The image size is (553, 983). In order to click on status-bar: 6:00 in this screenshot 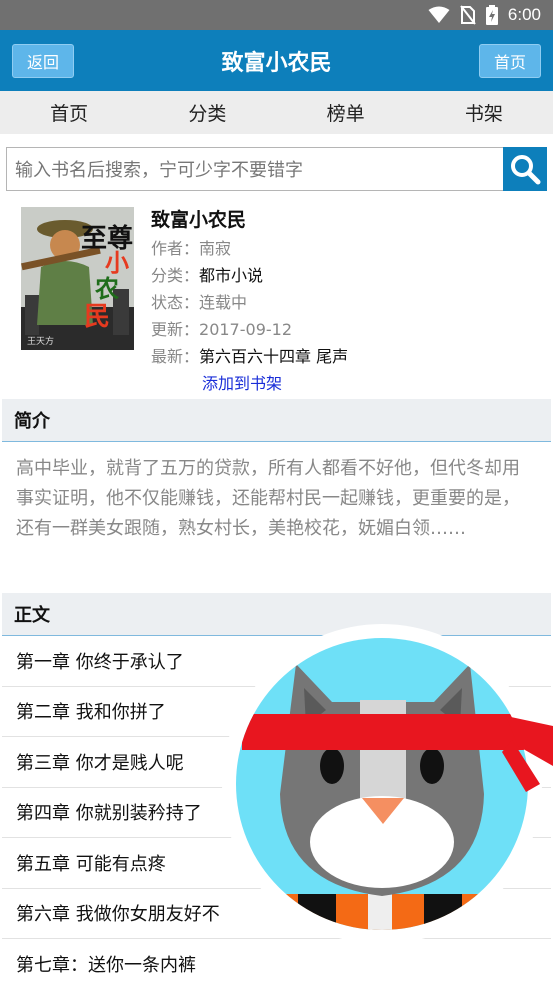, I will do `click(276, 15)`.